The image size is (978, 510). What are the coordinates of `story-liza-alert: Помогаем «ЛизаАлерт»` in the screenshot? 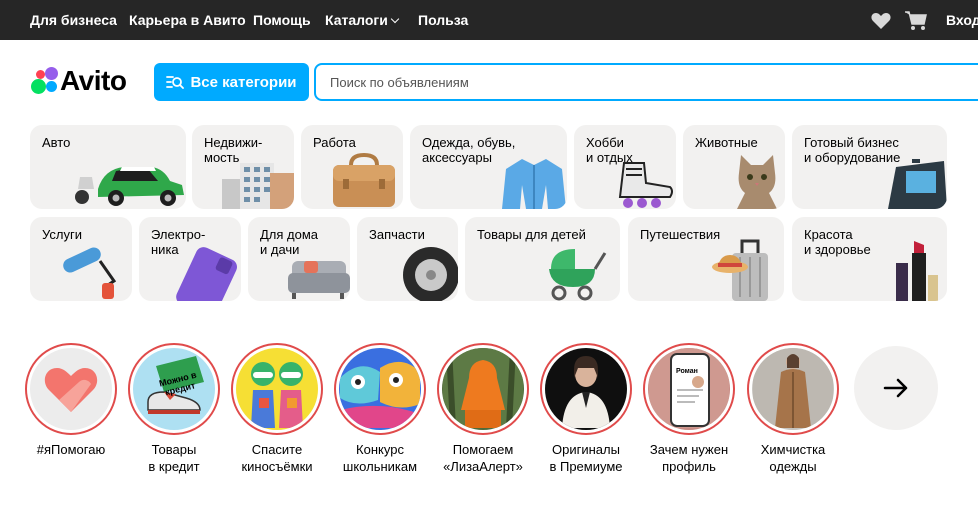 It's located at (483, 409).